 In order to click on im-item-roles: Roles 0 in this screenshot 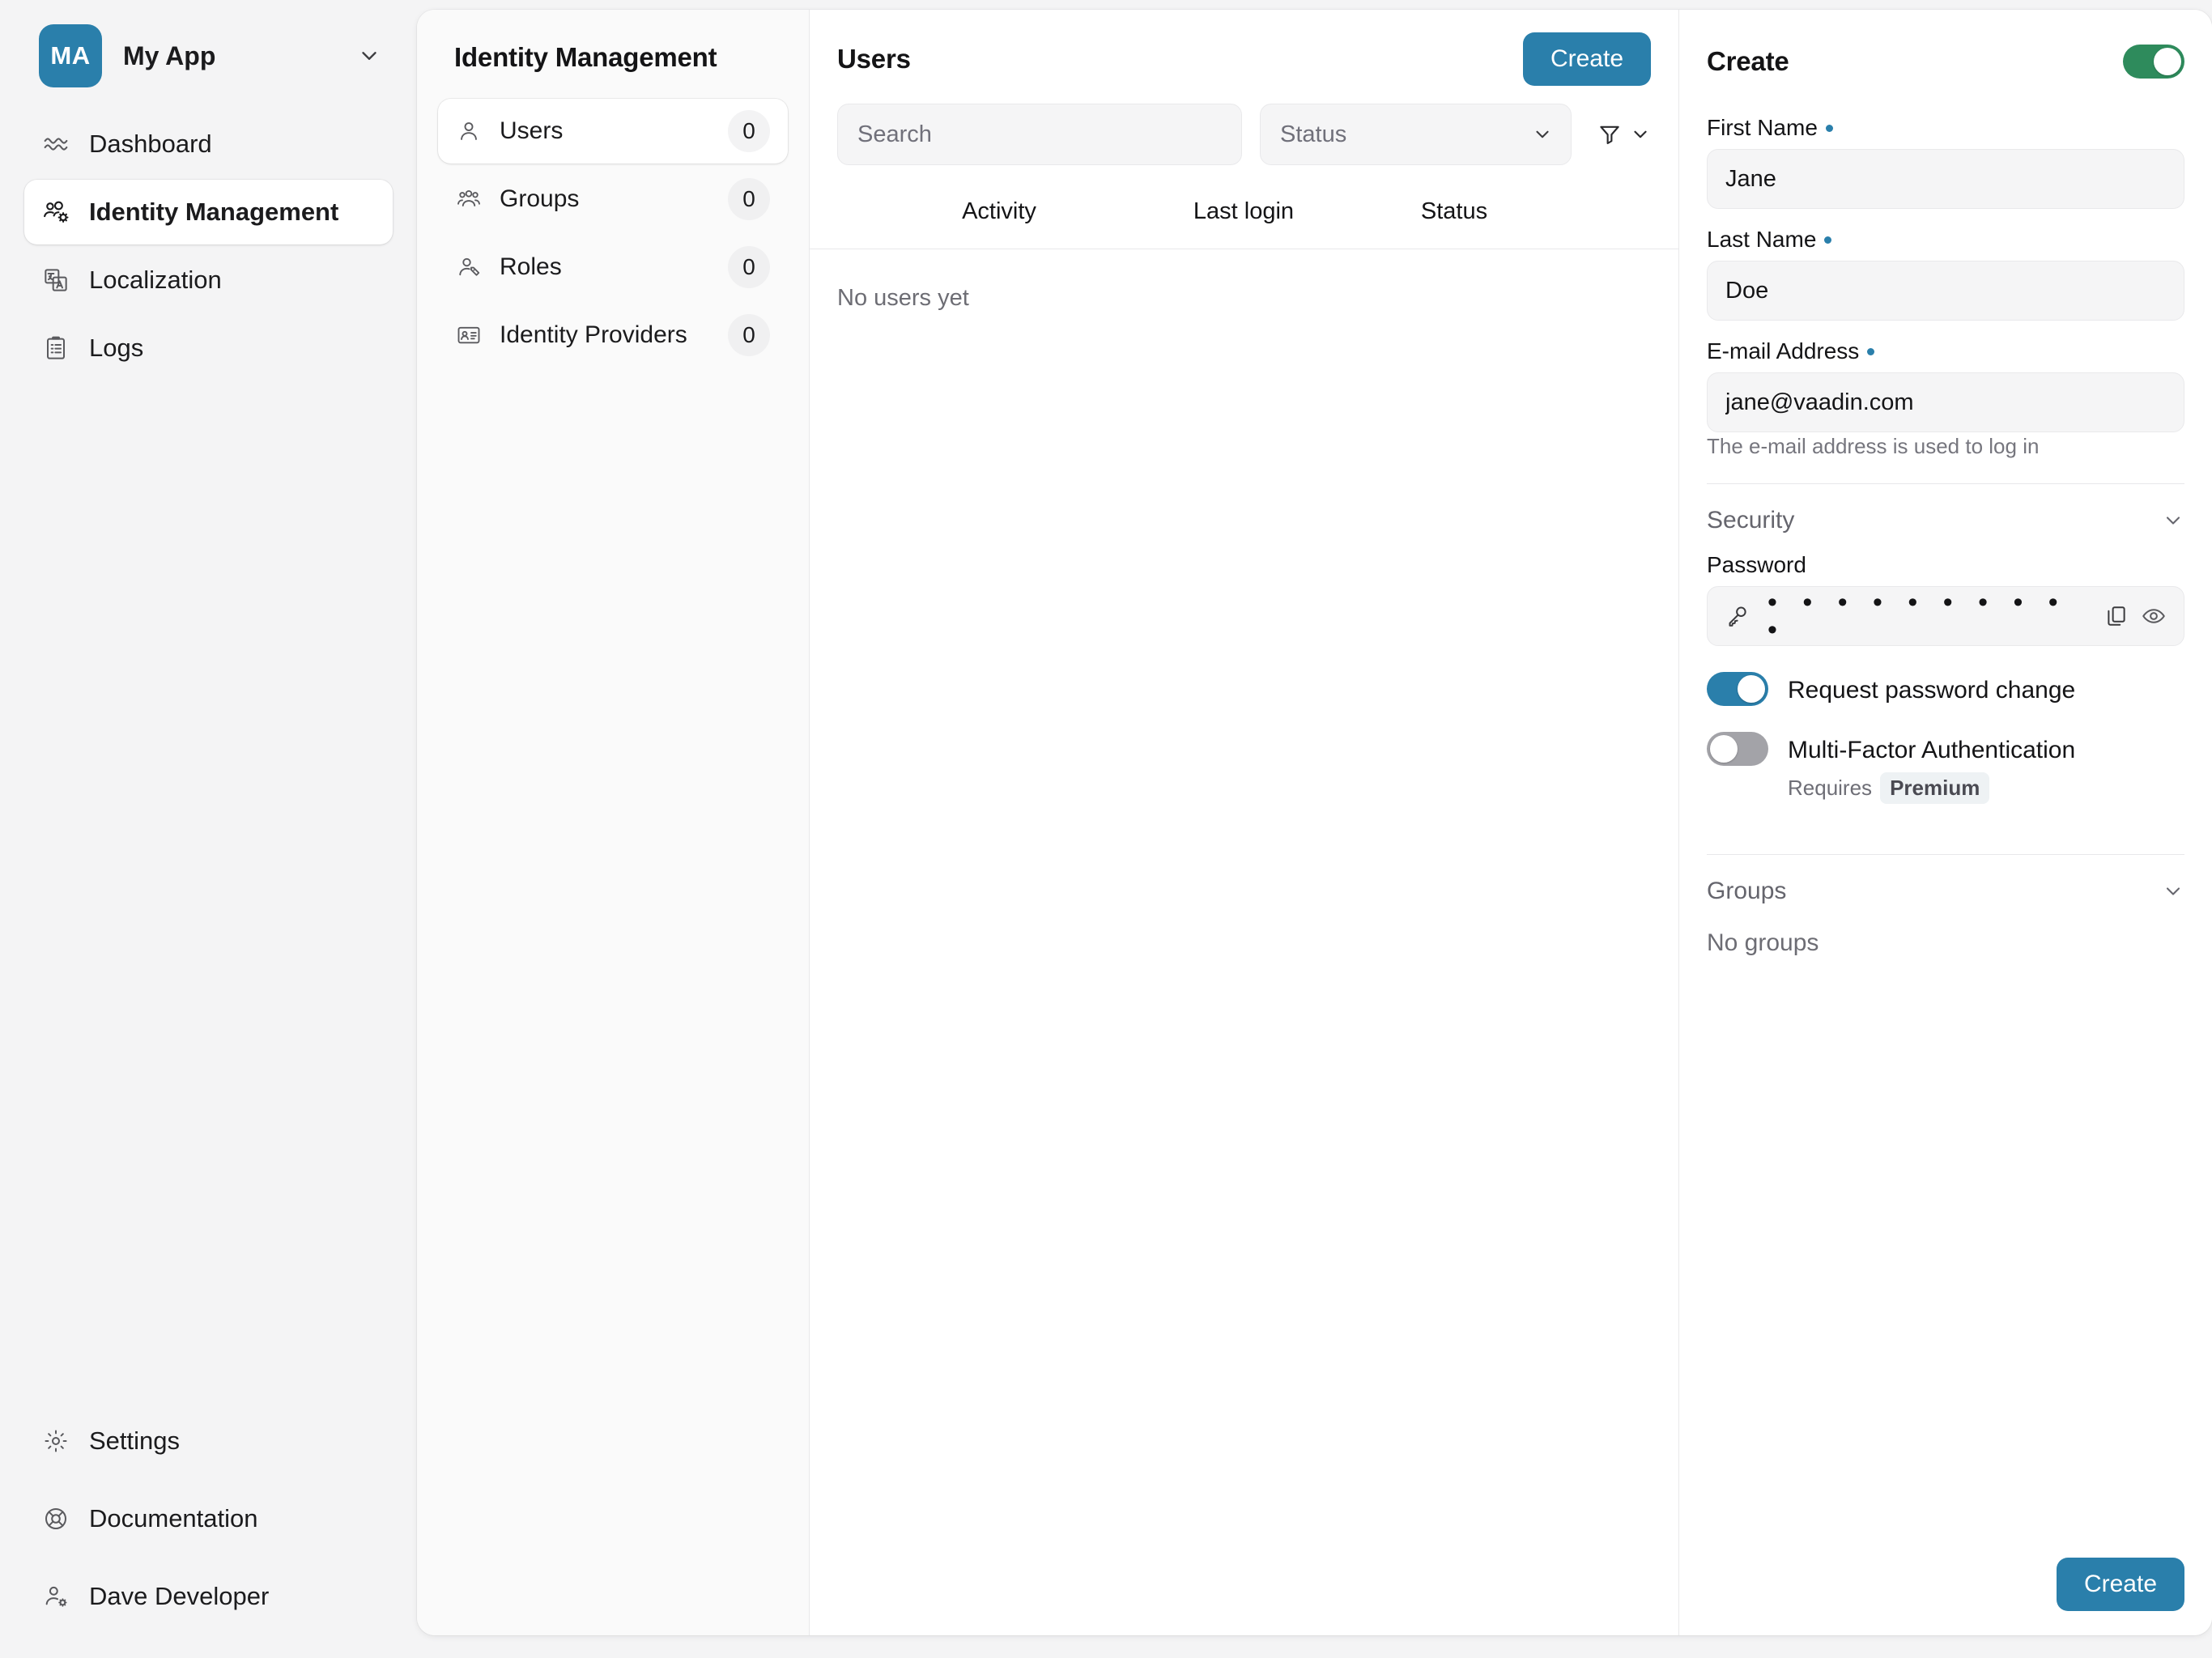, I will do `click(613, 267)`.